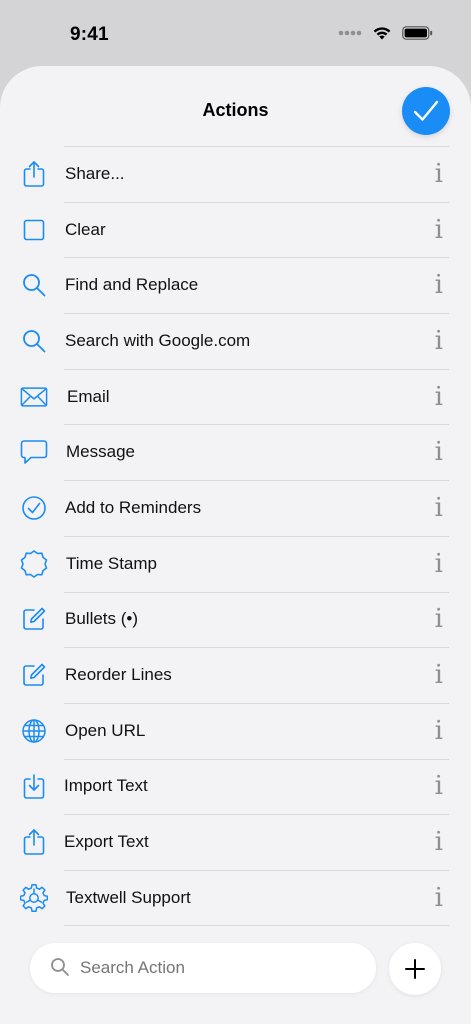 This screenshot has width=471, height=1024. I want to click on checkmark-icon, so click(426, 110).